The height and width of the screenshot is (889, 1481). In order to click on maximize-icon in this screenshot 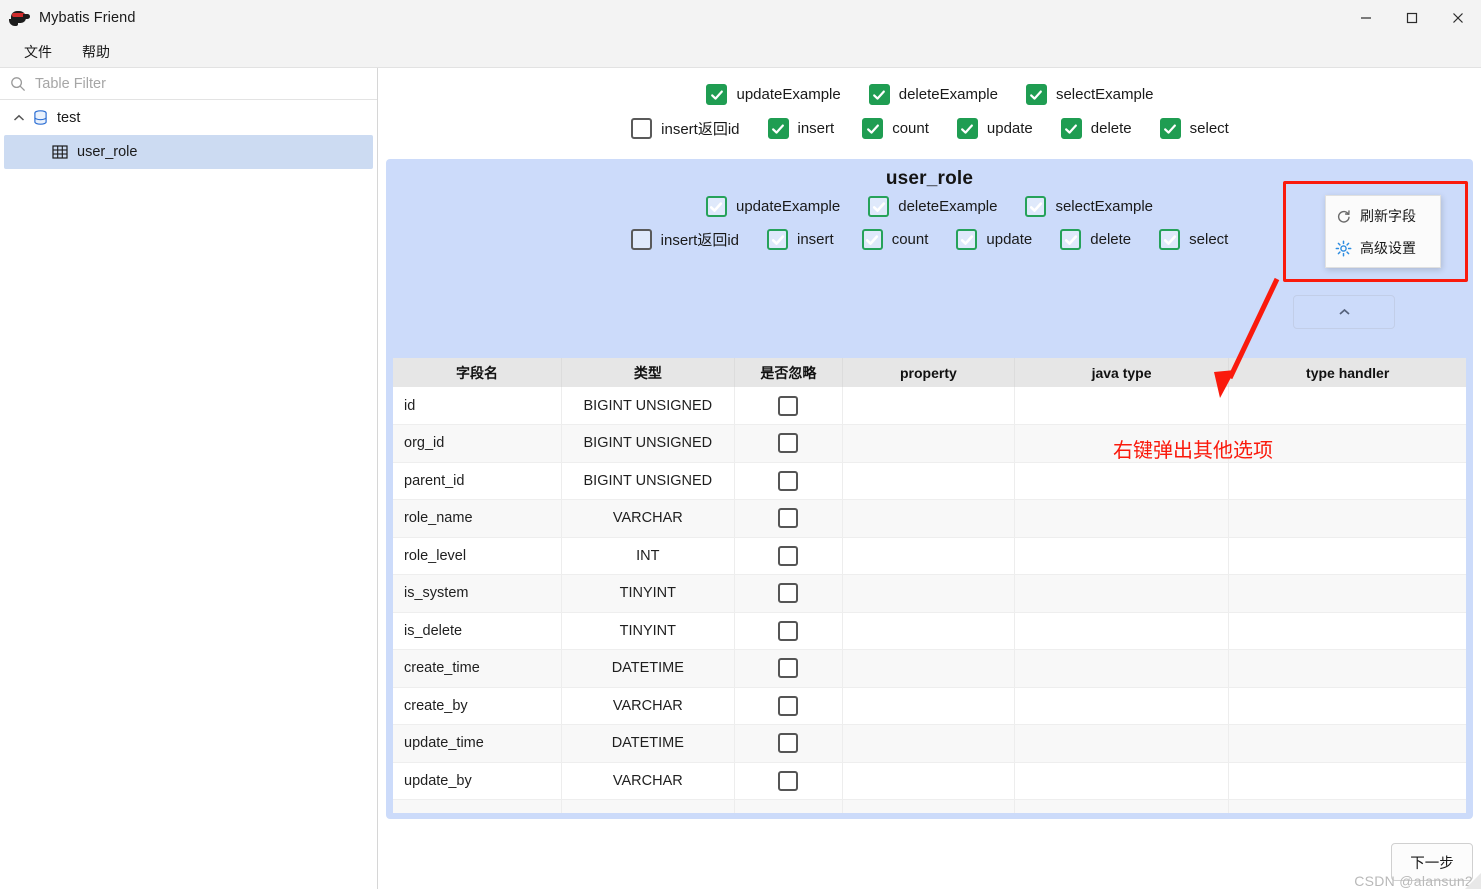, I will do `click(1412, 18)`.